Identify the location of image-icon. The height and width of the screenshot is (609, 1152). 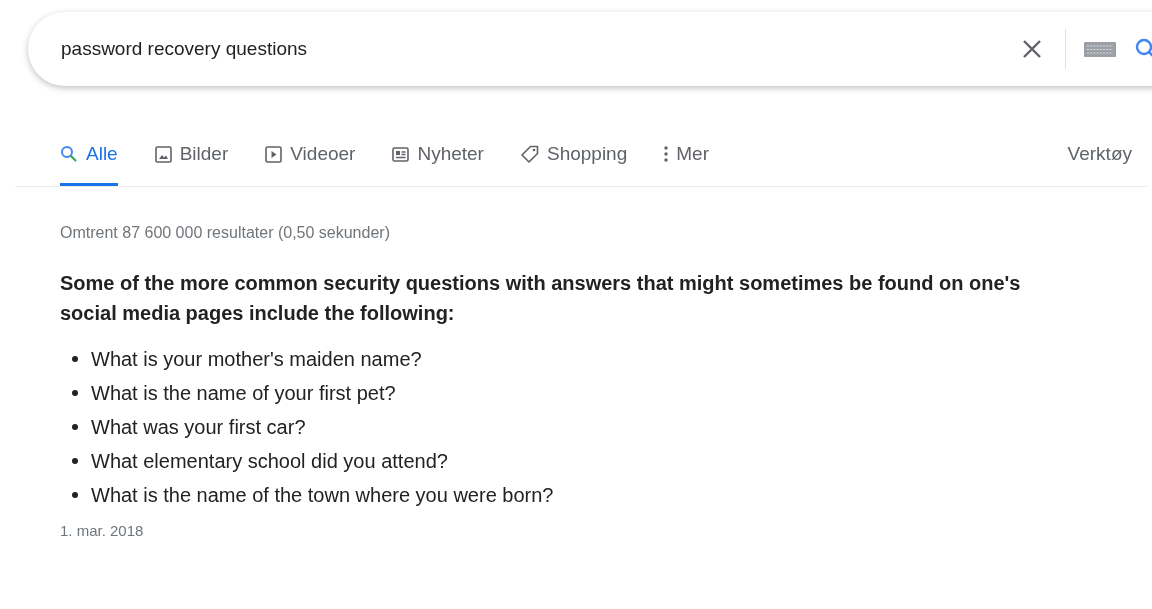
(163, 154).